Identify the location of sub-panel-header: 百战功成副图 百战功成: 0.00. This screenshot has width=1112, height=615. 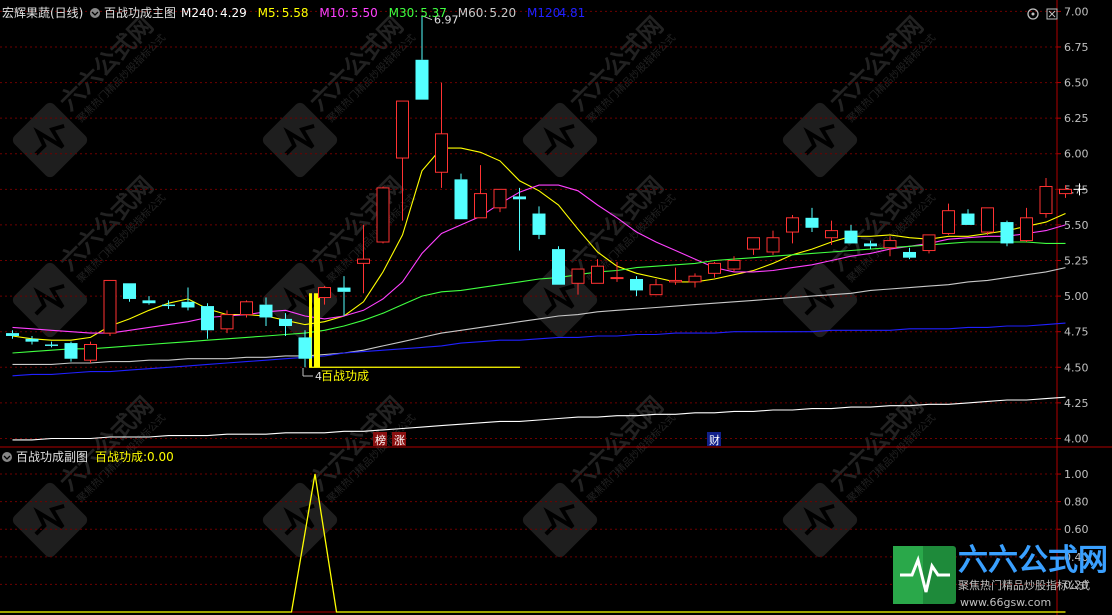
(88, 457).